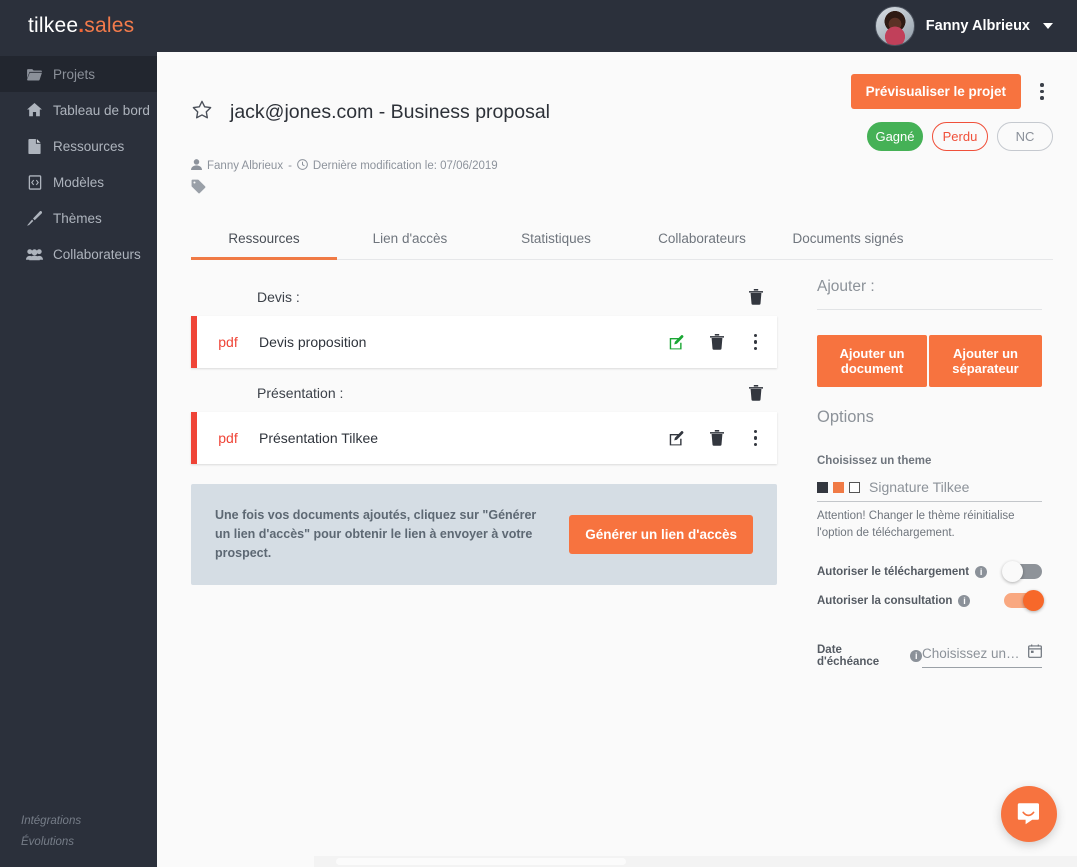 The width and height of the screenshot is (1077, 867). Describe the element at coordinates (89, 821) in the screenshot. I see `sidebar-footer-integrations: Intégrations` at that location.